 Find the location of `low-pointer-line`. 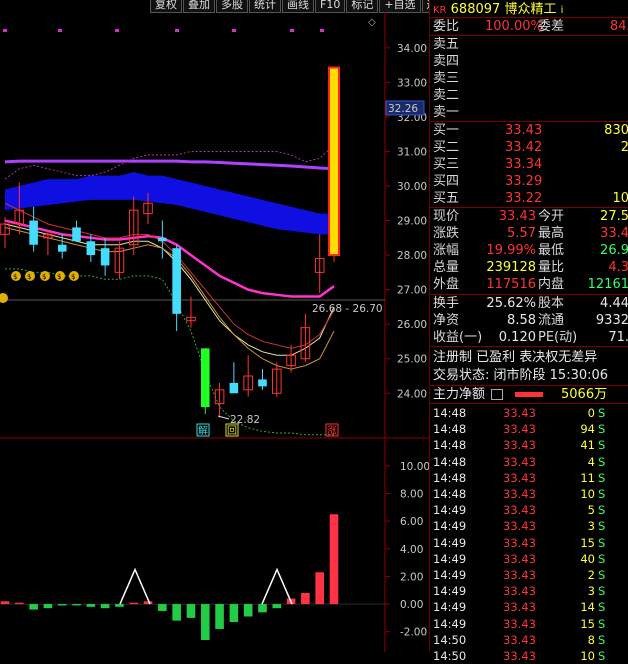

low-pointer-line is located at coordinates (223, 417).